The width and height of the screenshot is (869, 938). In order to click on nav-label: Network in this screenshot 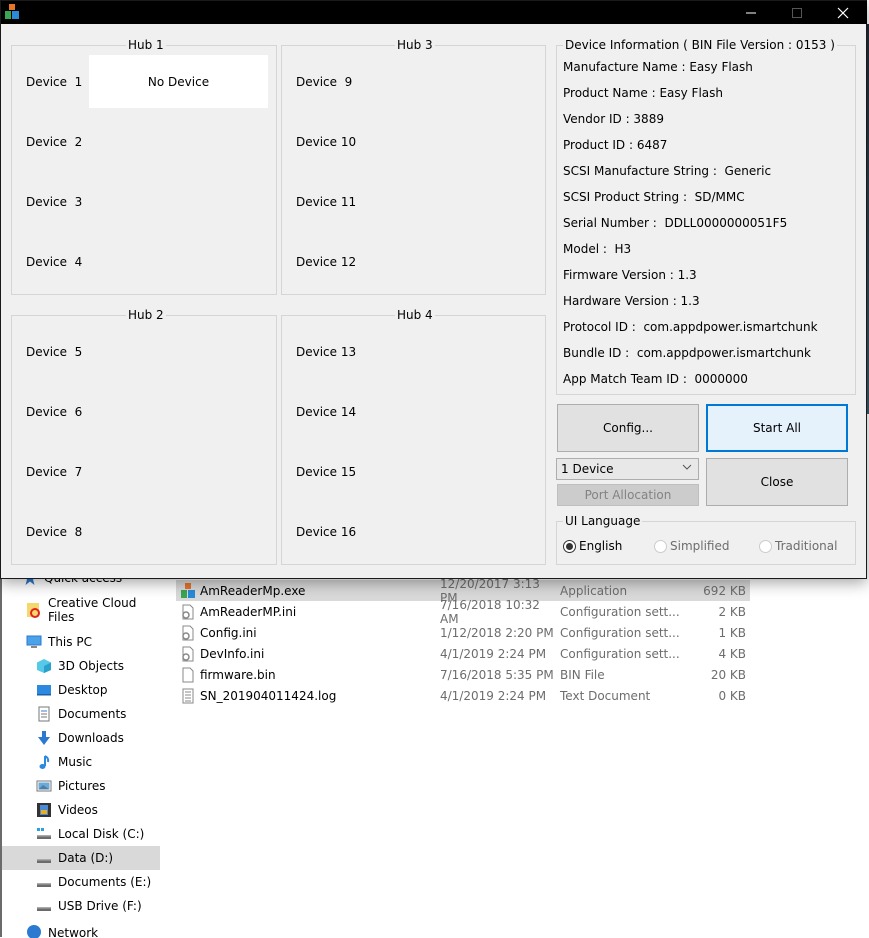, I will do `click(73, 932)`.